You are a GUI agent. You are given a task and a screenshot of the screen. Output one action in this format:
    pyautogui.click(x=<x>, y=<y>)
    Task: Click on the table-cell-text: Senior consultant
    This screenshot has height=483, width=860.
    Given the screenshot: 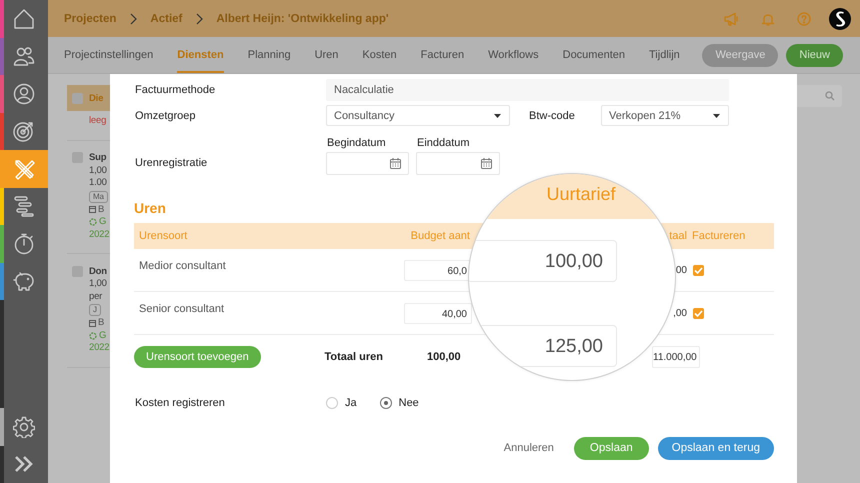 What is the action you would take?
    pyautogui.click(x=181, y=310)
    